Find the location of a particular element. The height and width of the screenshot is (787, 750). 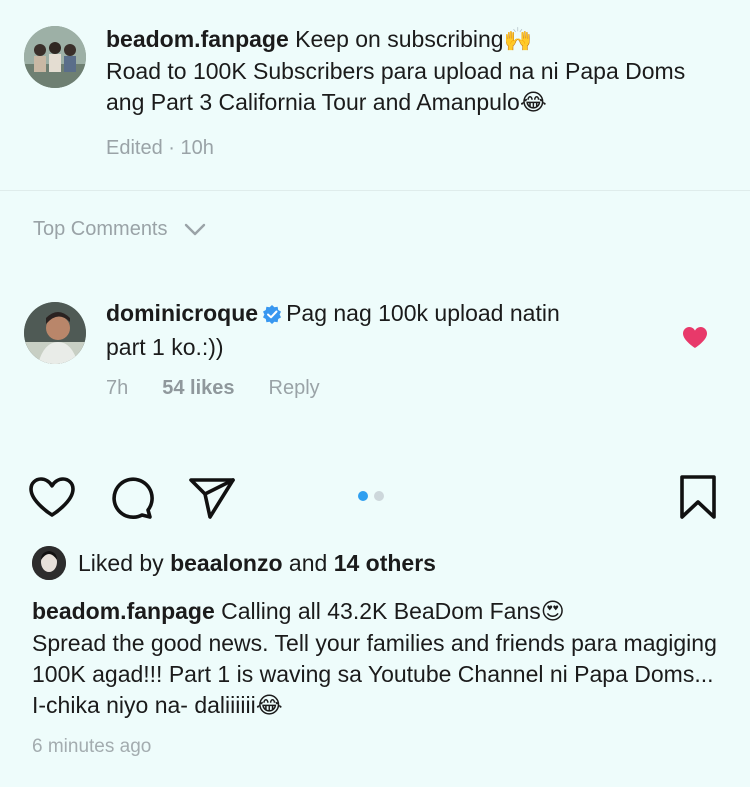

comment-time: 7h is located at coordinates (117, 388).